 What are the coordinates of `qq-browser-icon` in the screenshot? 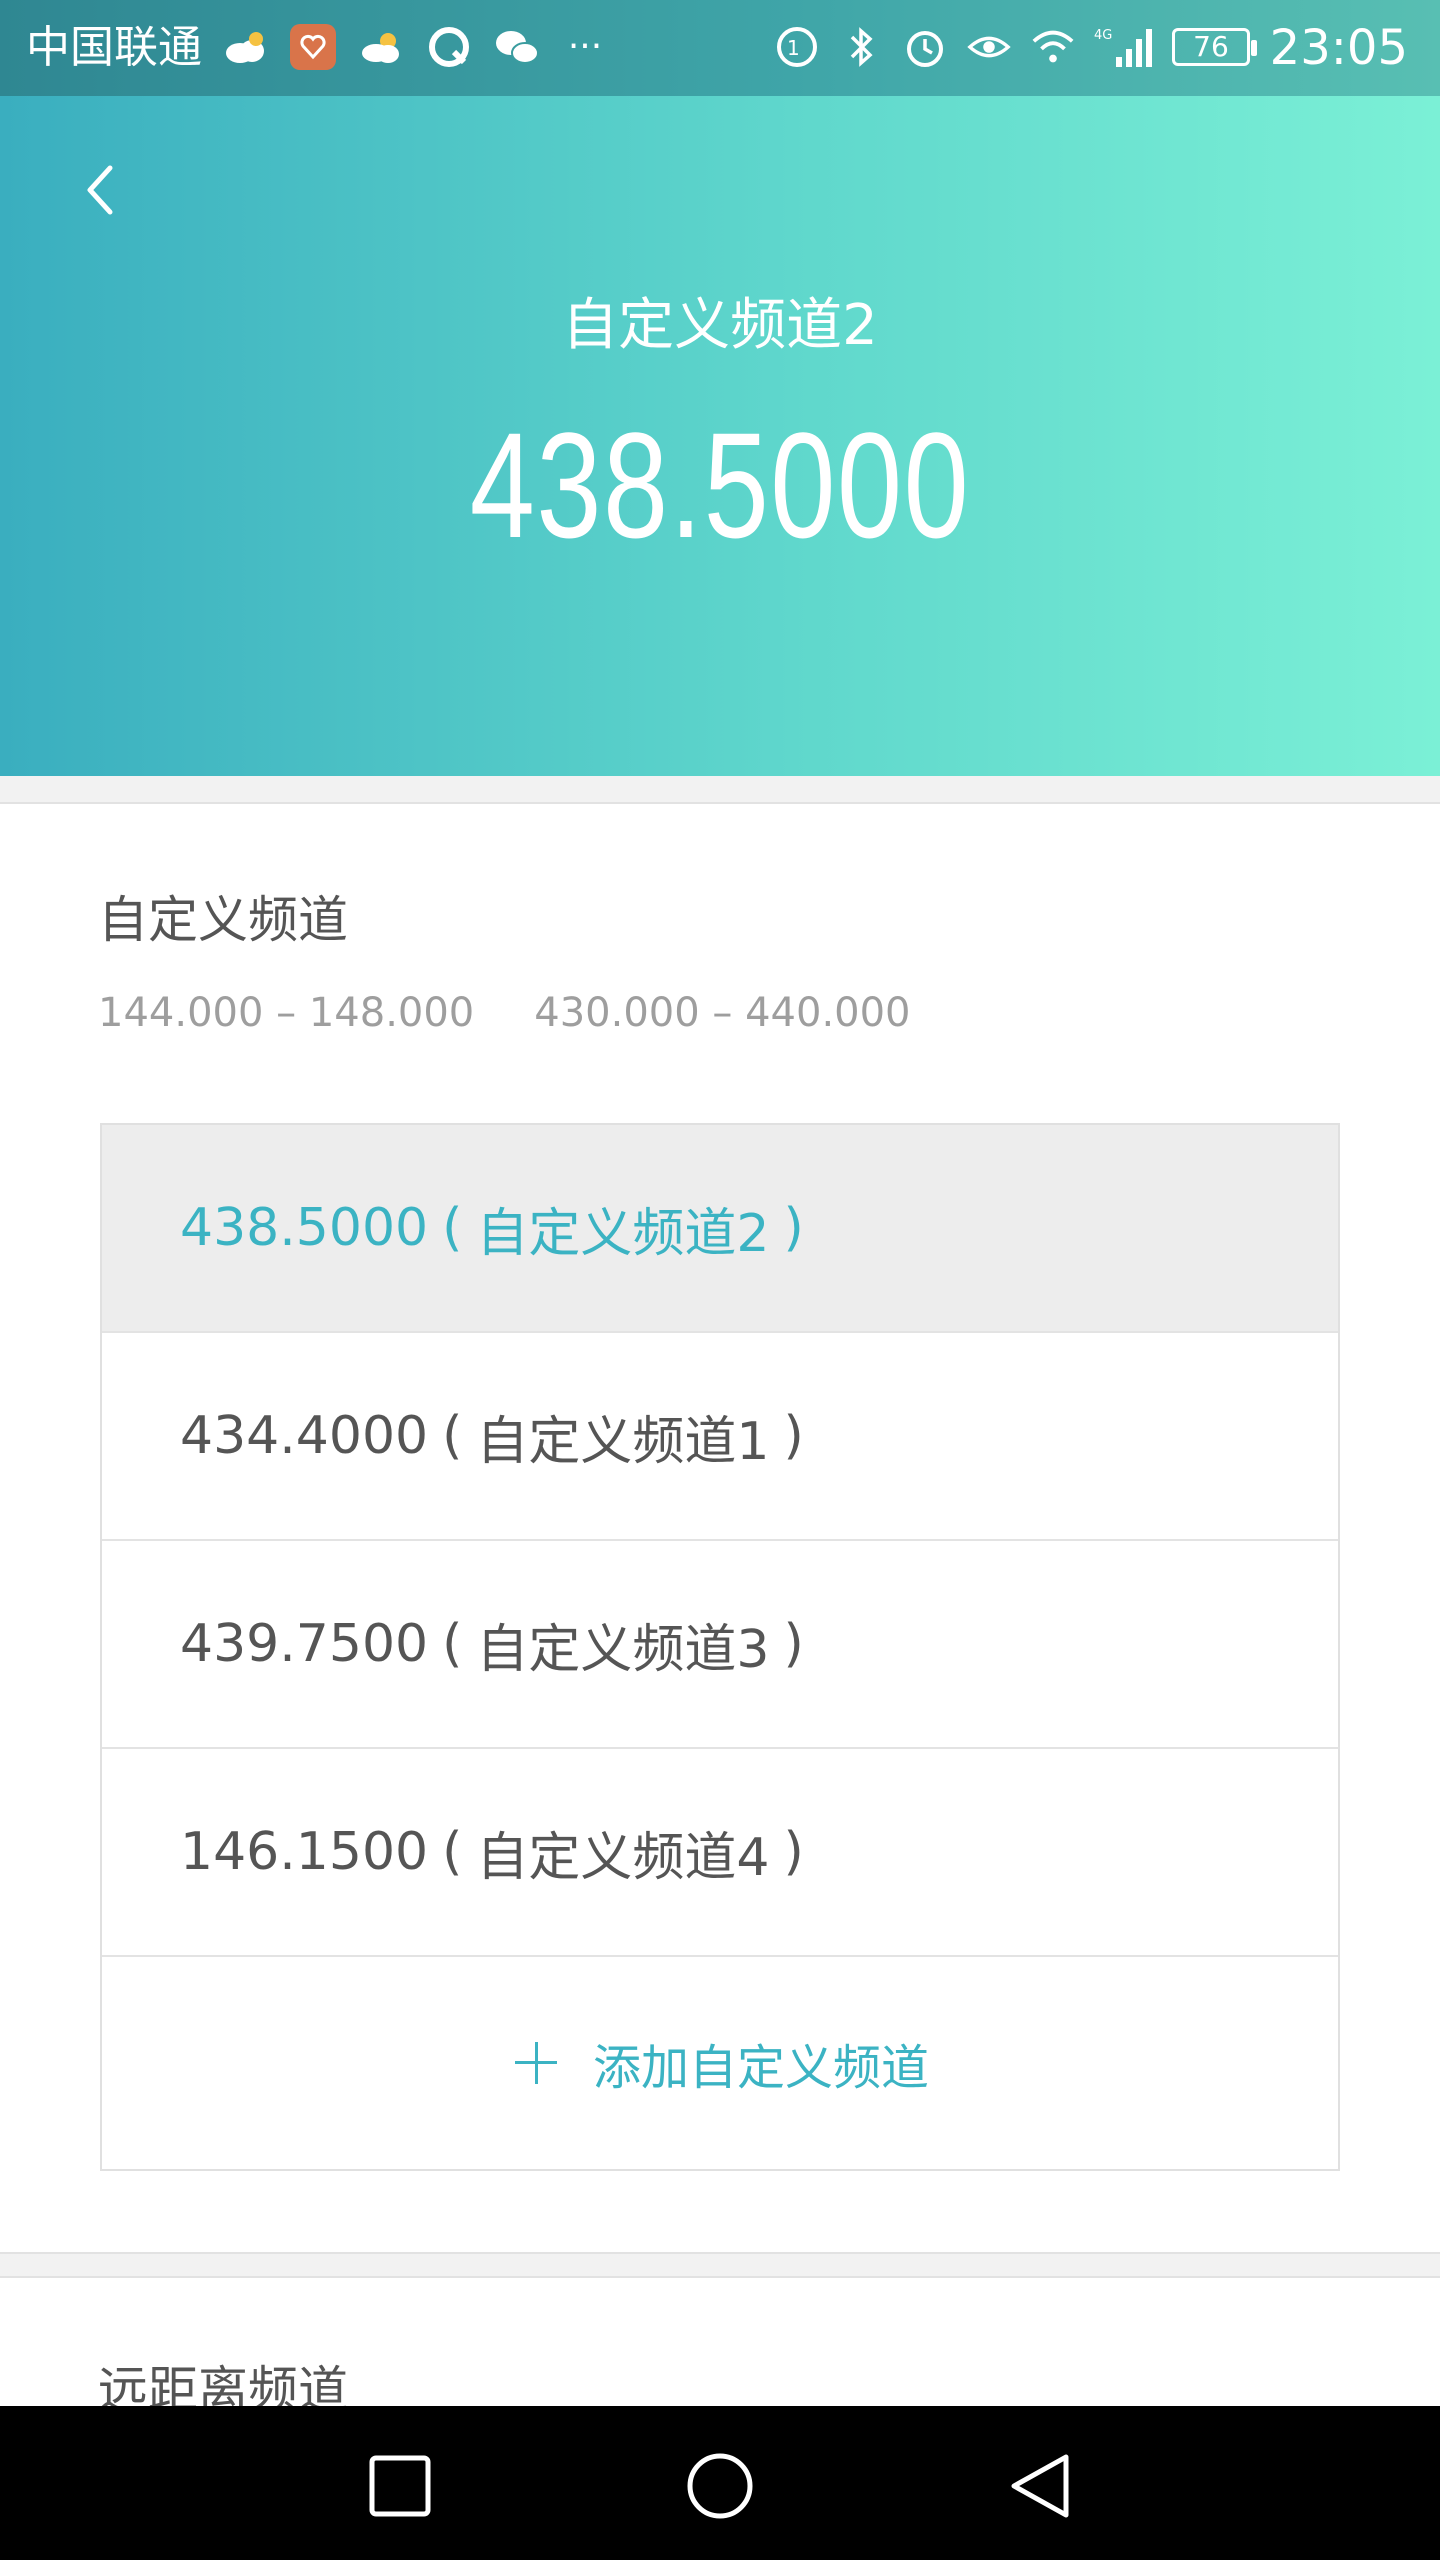 It's located at (449, 47).